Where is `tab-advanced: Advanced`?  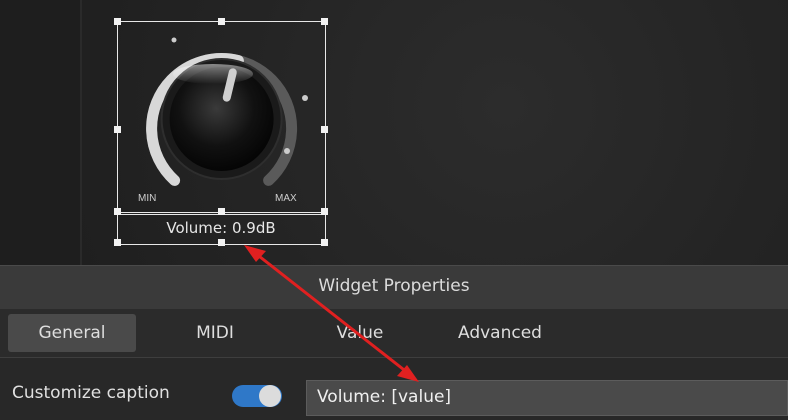
tab-advanced: Advanced is located at coordinates (500, 333).